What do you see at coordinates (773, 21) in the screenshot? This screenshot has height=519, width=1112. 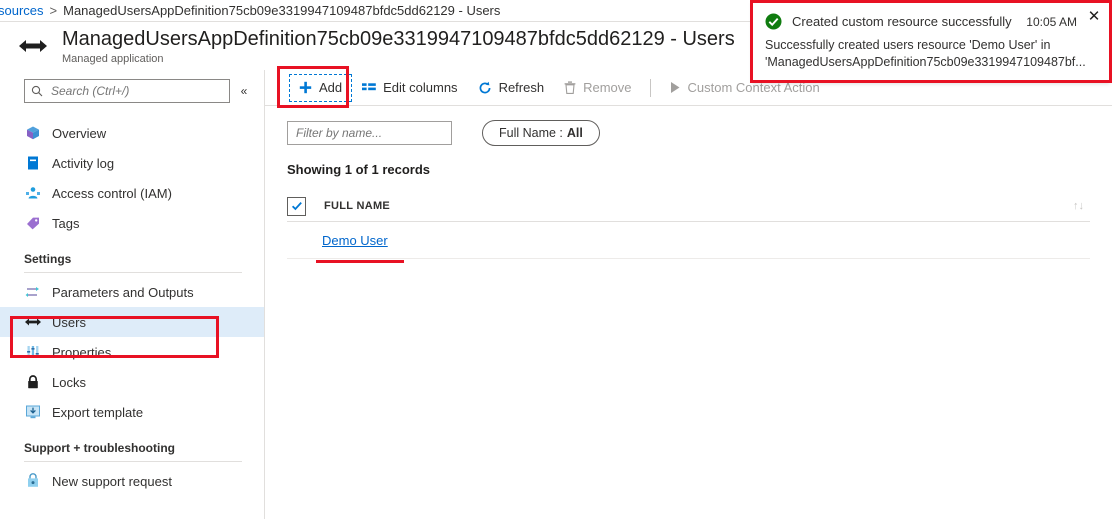 I see `success-check-icon` at bounding box center [773, 21].